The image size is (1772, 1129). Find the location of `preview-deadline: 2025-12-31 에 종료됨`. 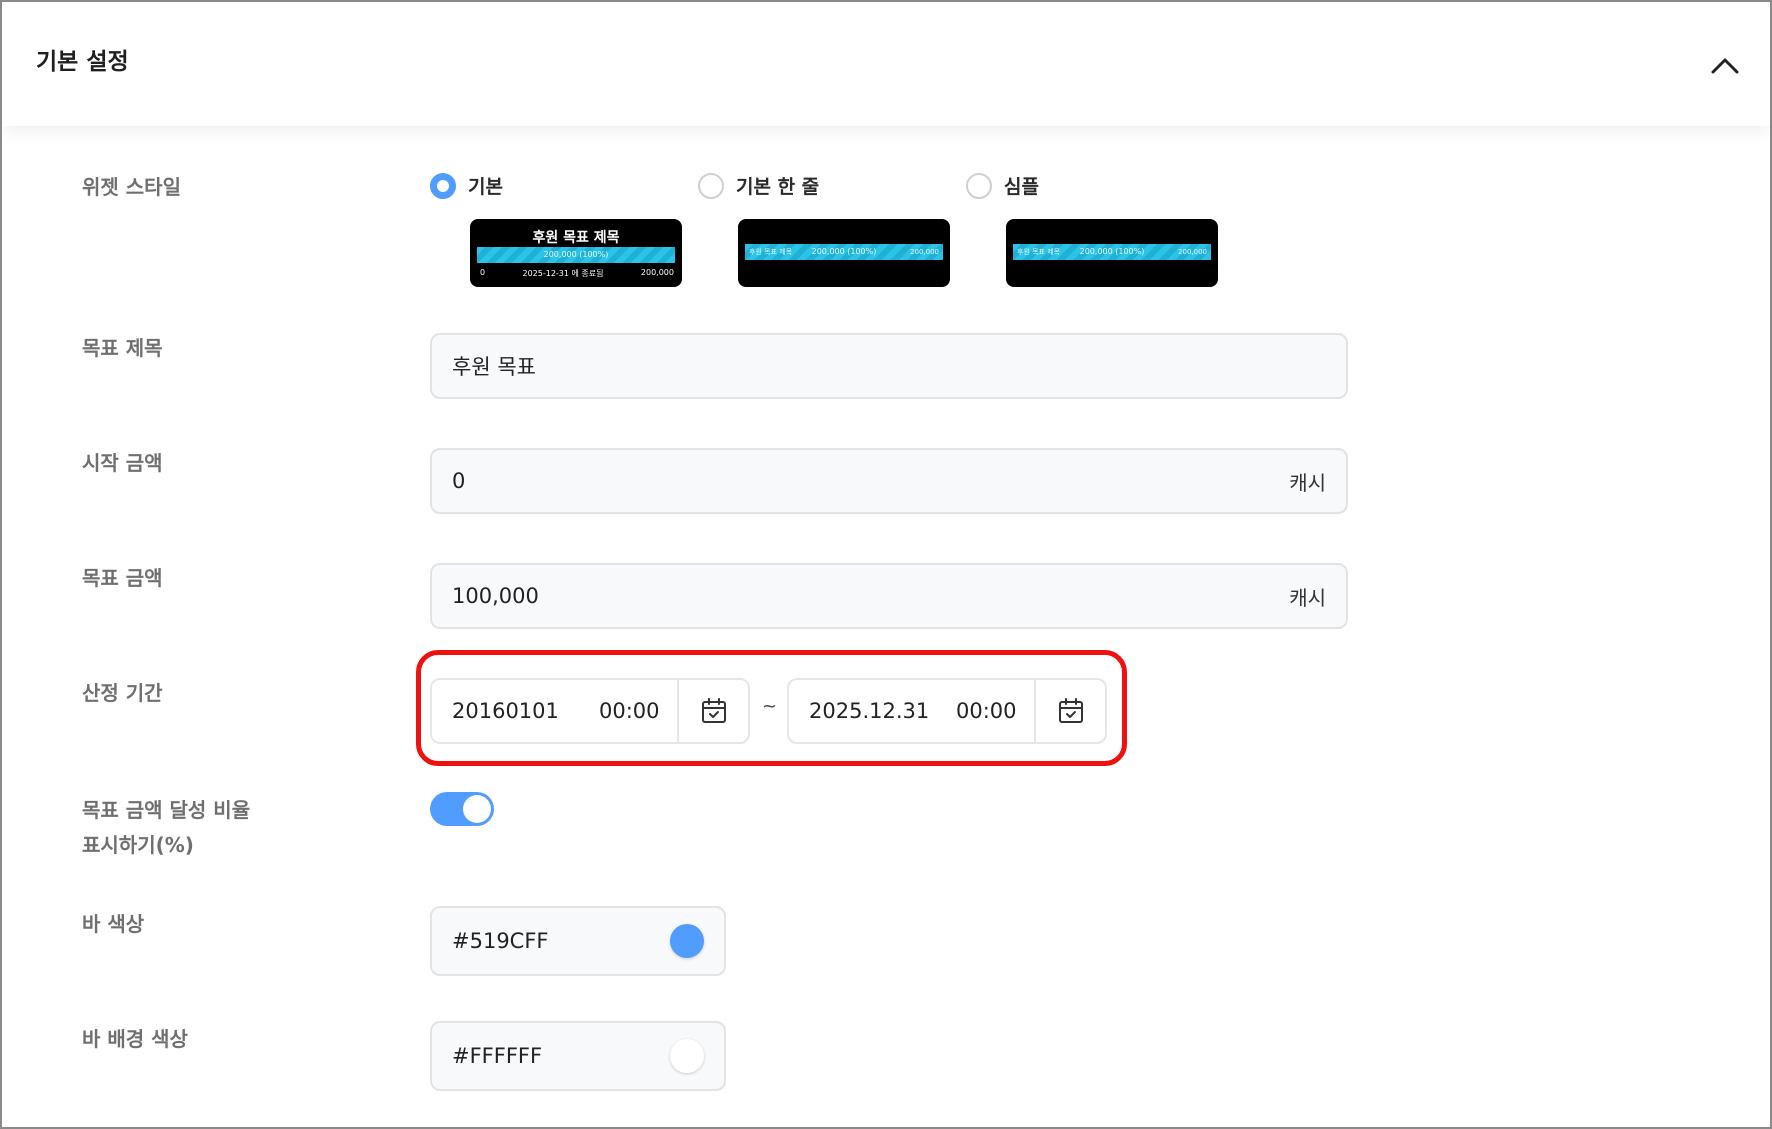

preview-deadline: 2025-12-31 에 종료됨 is located at coordinates (563, 273).